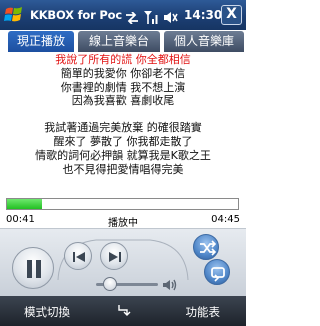 This screenshot has height=326, width=320. Describe the element at coordinates (123, 169) in the screenshot. I see `lyric-line: 也不見得把愛情唱得完美` at that location.